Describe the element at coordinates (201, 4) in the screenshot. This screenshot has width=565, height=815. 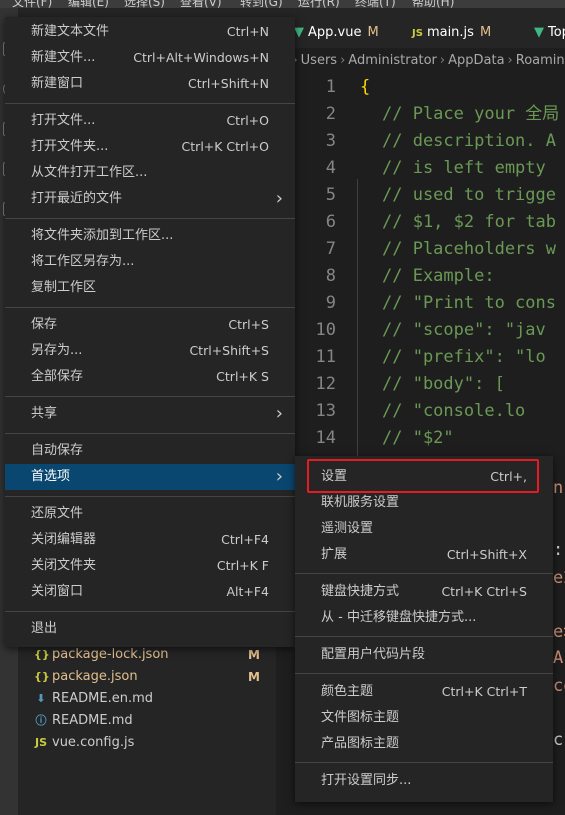
I see `menubar-item: 查看(V)` at that location.